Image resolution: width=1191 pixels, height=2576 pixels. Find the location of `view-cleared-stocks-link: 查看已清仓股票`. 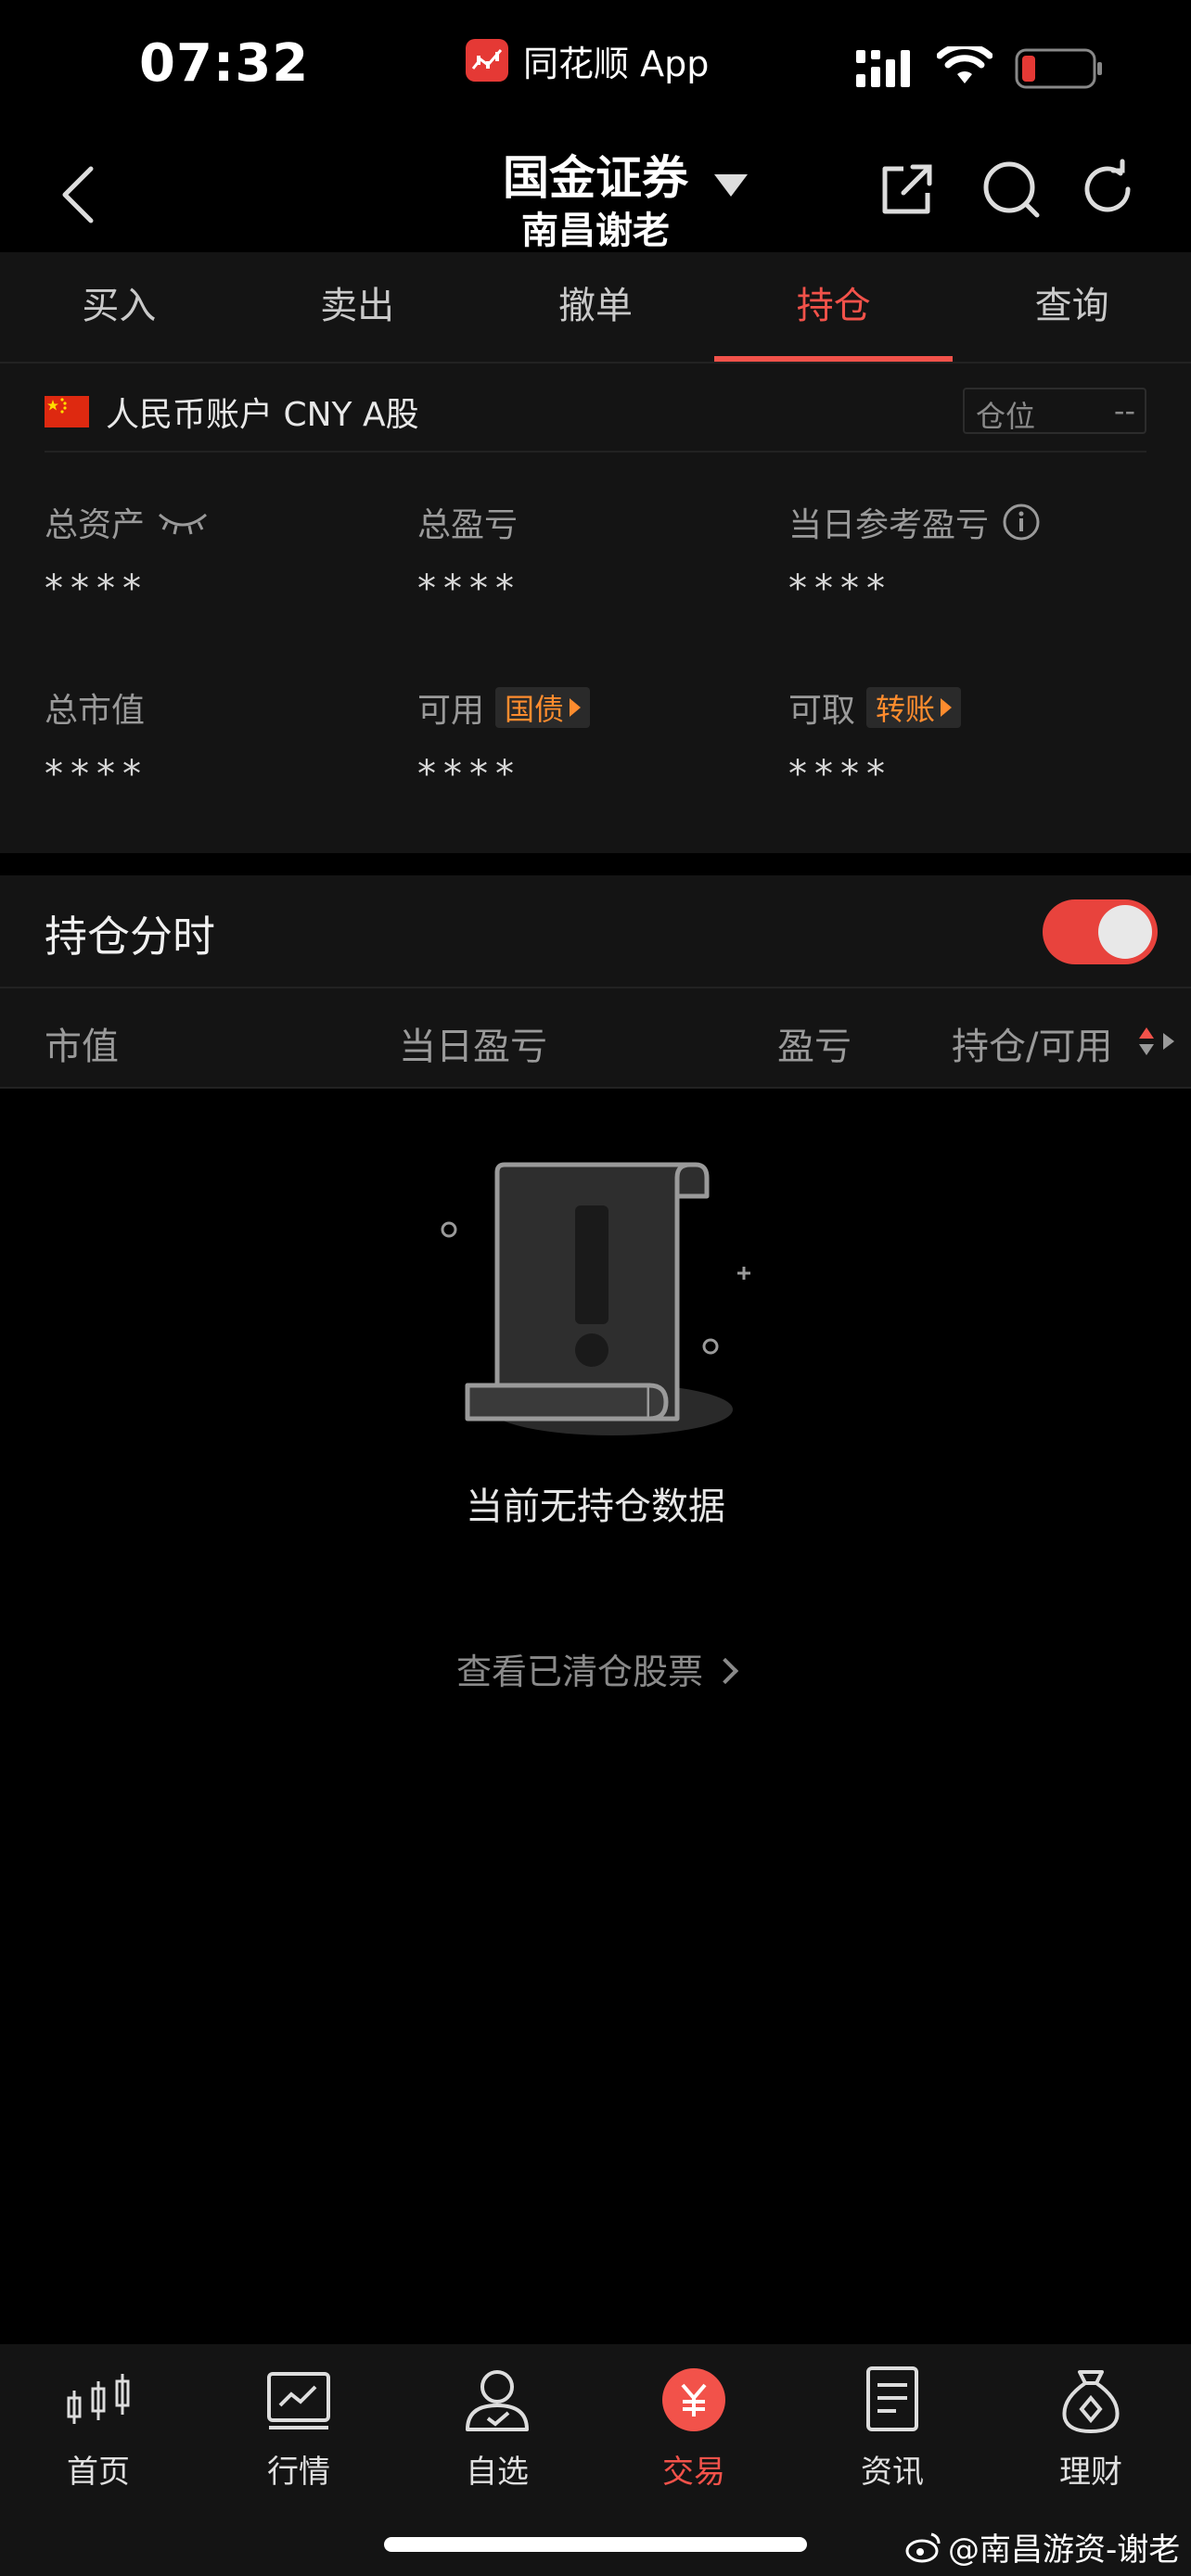

view-cleared-stocks-link: 查看已清仓股票 is located at coordinates (595, 1668).